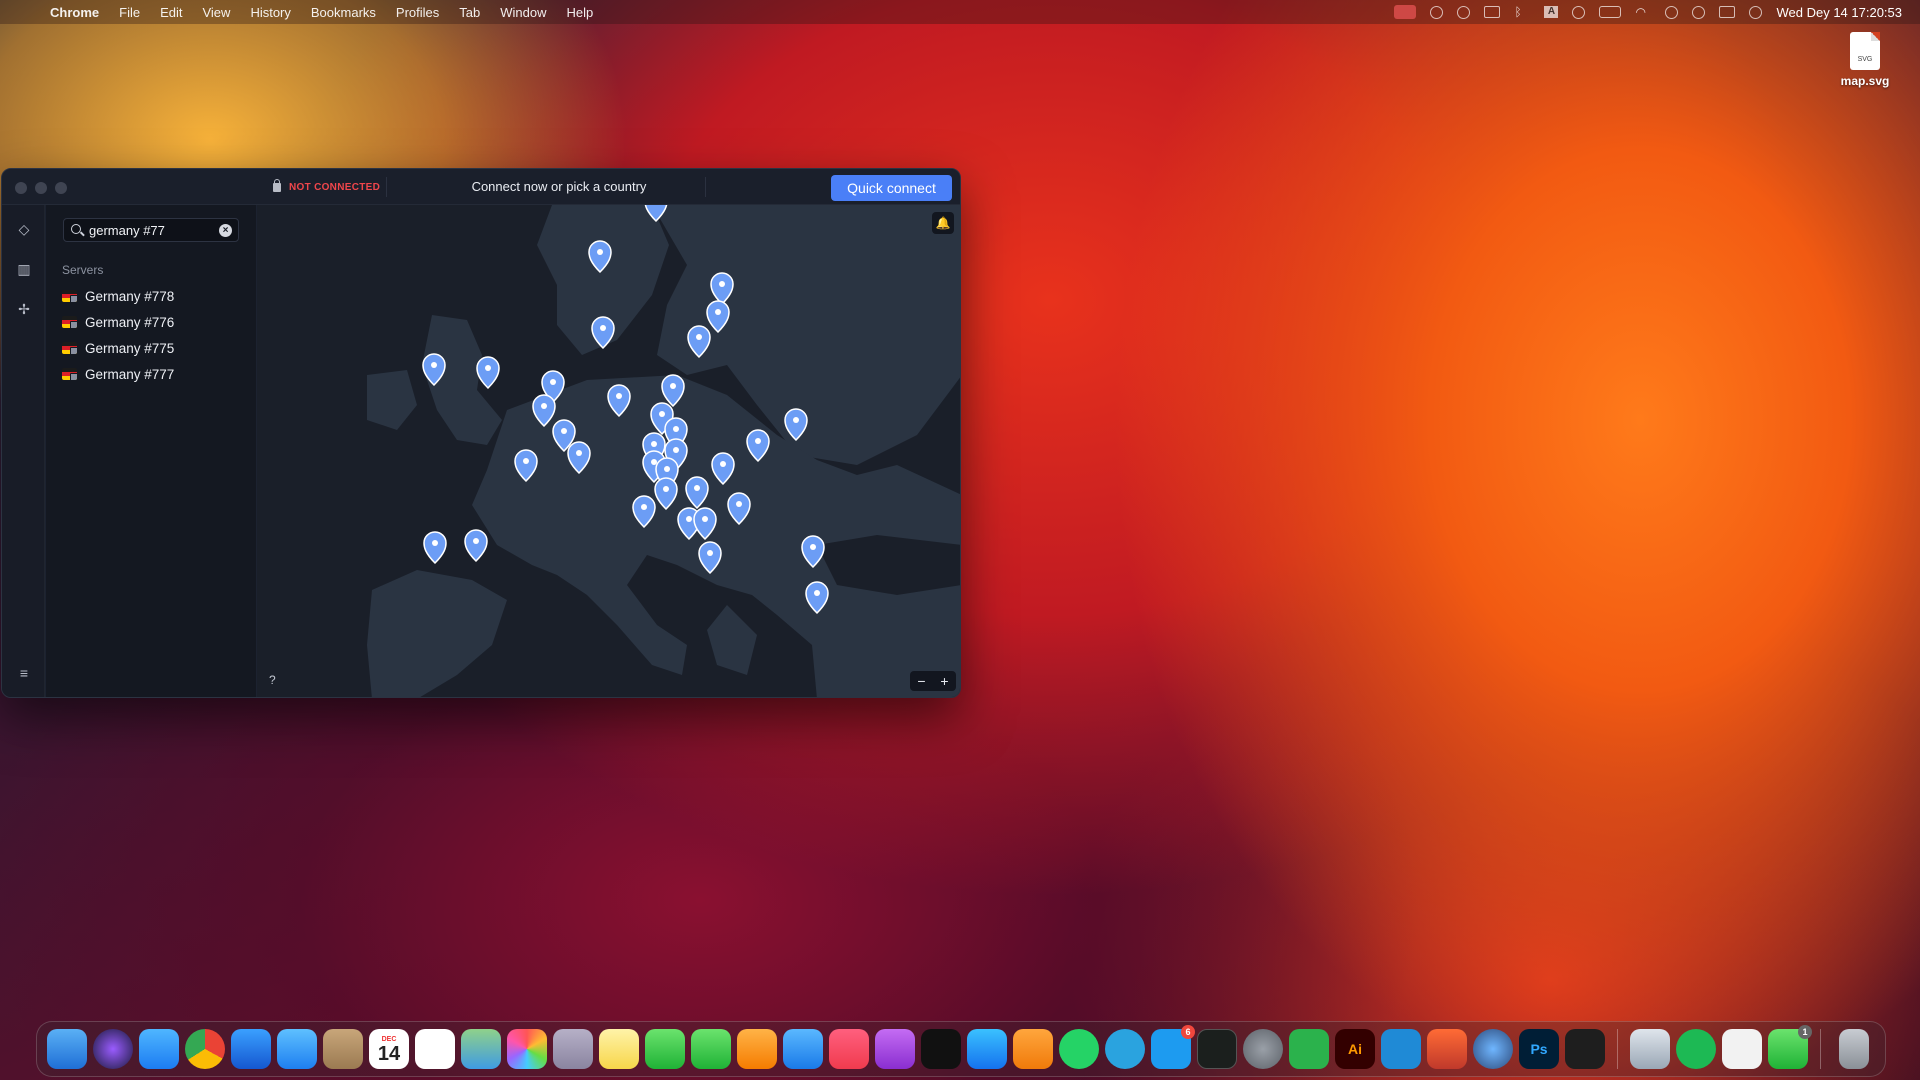 This screenshot has width=1920, height=1080. What do you see at coordinates (1493, 1049) in the screenshot?
I see `quicktime-icon` at bounding box center [1493, 1049].